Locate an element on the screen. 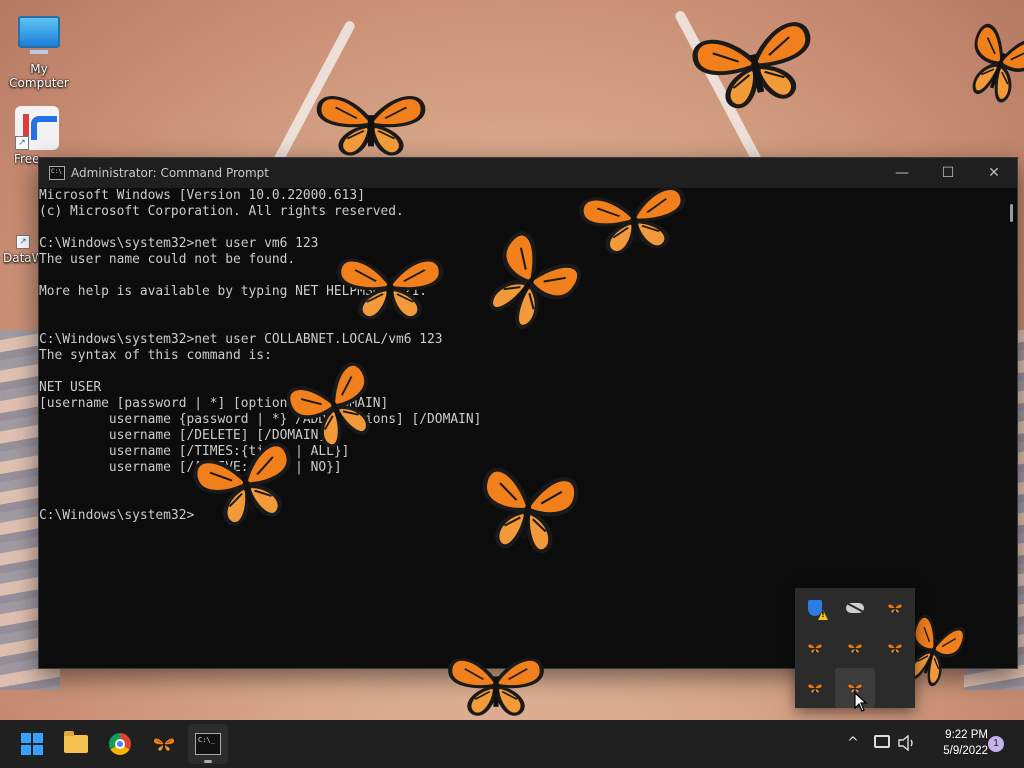 The width and height of the screenshot is (1024, 768). taskbar-chrome is located at coordinates (120, 744).